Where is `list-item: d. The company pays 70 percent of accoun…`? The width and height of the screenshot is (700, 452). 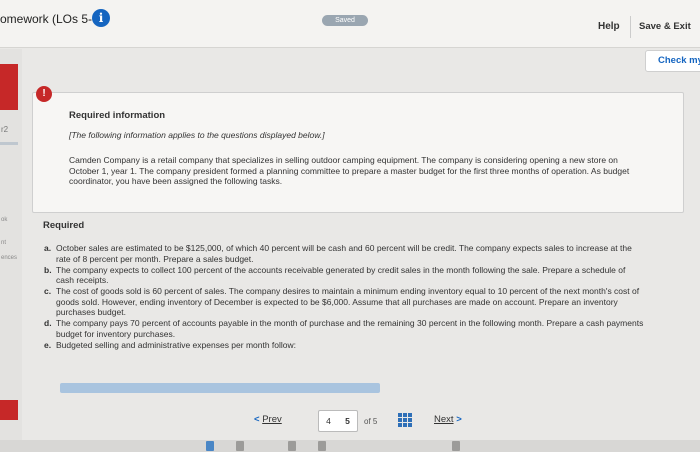
list-item: d. The company pays 70 percent of accoun… is located at coordinates (344, 328).